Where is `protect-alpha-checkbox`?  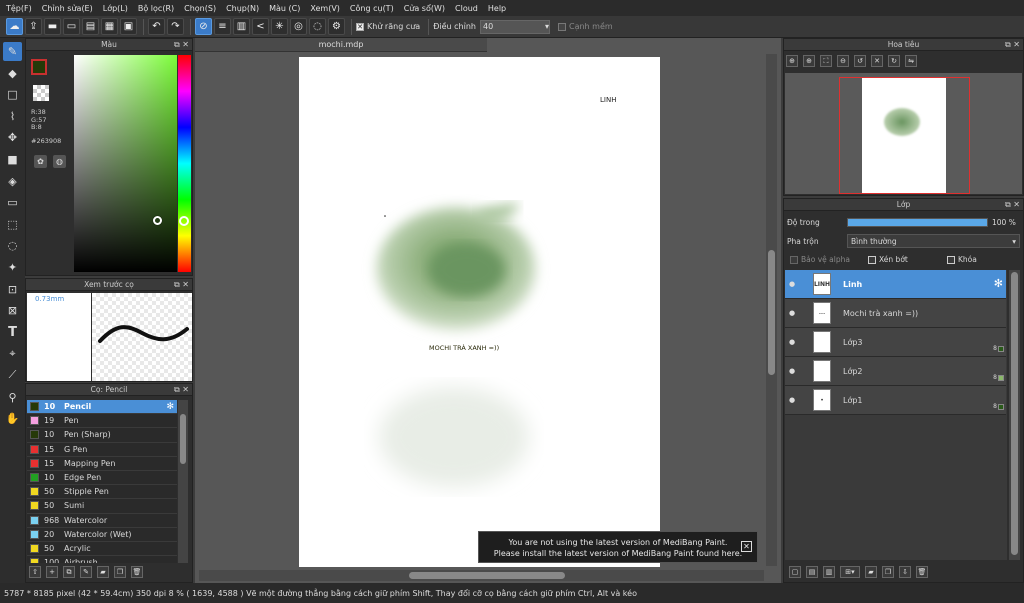
protect-alpha-checkbox is located at coordinates (794, 259).